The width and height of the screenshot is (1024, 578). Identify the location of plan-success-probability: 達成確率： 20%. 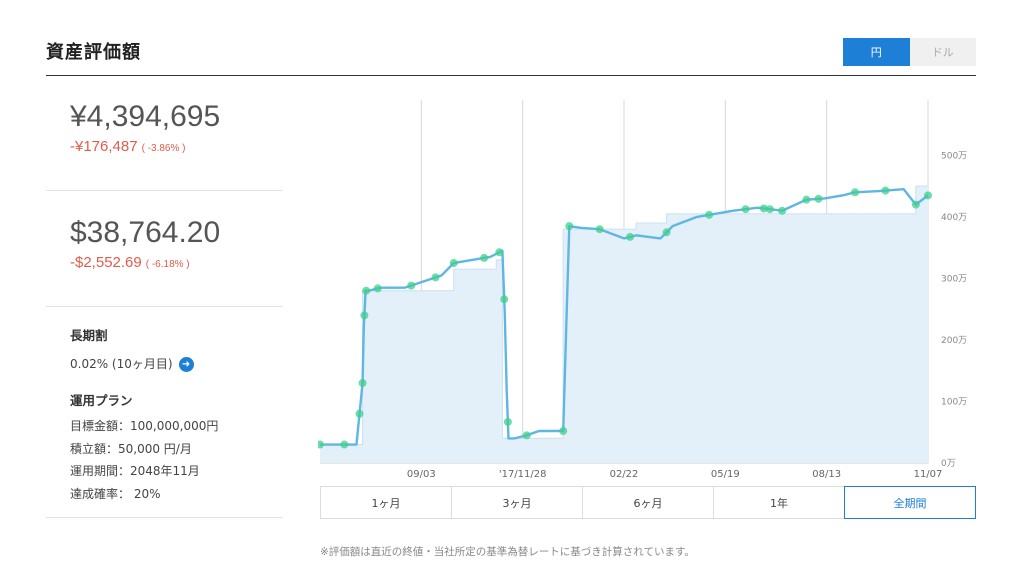
(115, 493).